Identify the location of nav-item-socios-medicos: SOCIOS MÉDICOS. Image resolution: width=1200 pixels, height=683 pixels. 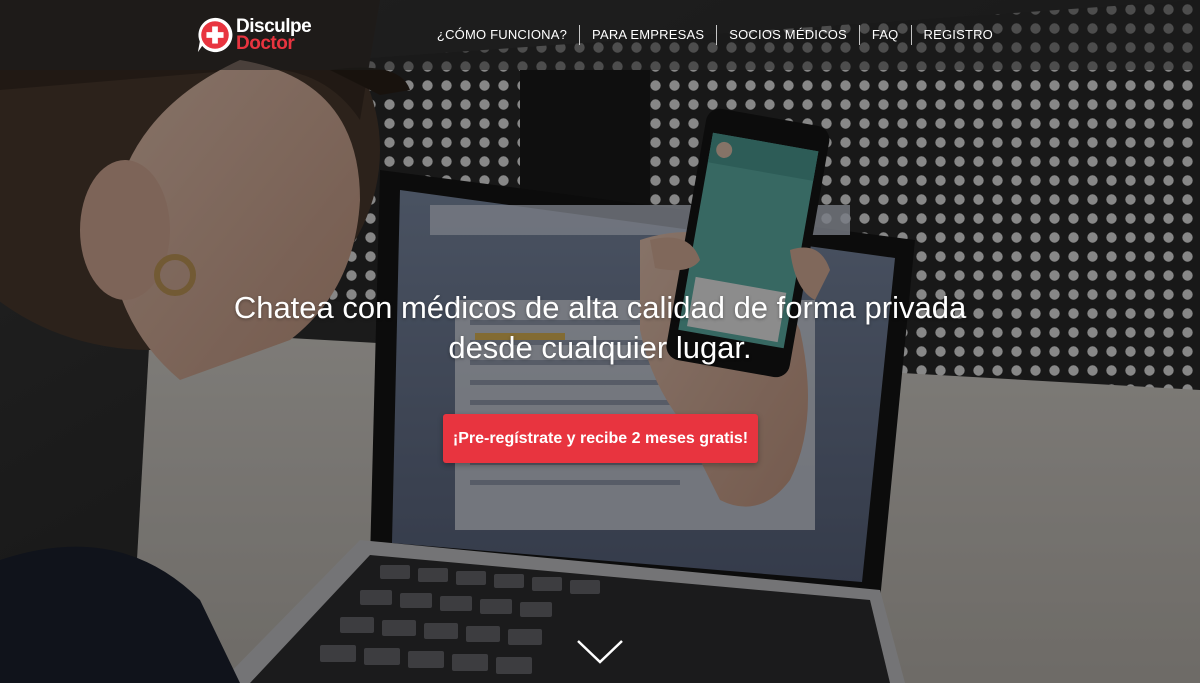
(787, 35).